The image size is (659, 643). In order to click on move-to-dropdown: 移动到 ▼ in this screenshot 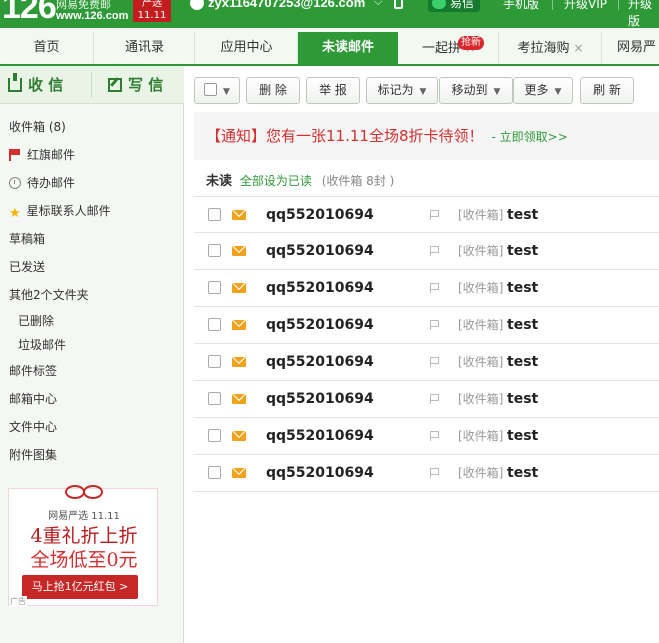, I will do `click(476, 90)`.